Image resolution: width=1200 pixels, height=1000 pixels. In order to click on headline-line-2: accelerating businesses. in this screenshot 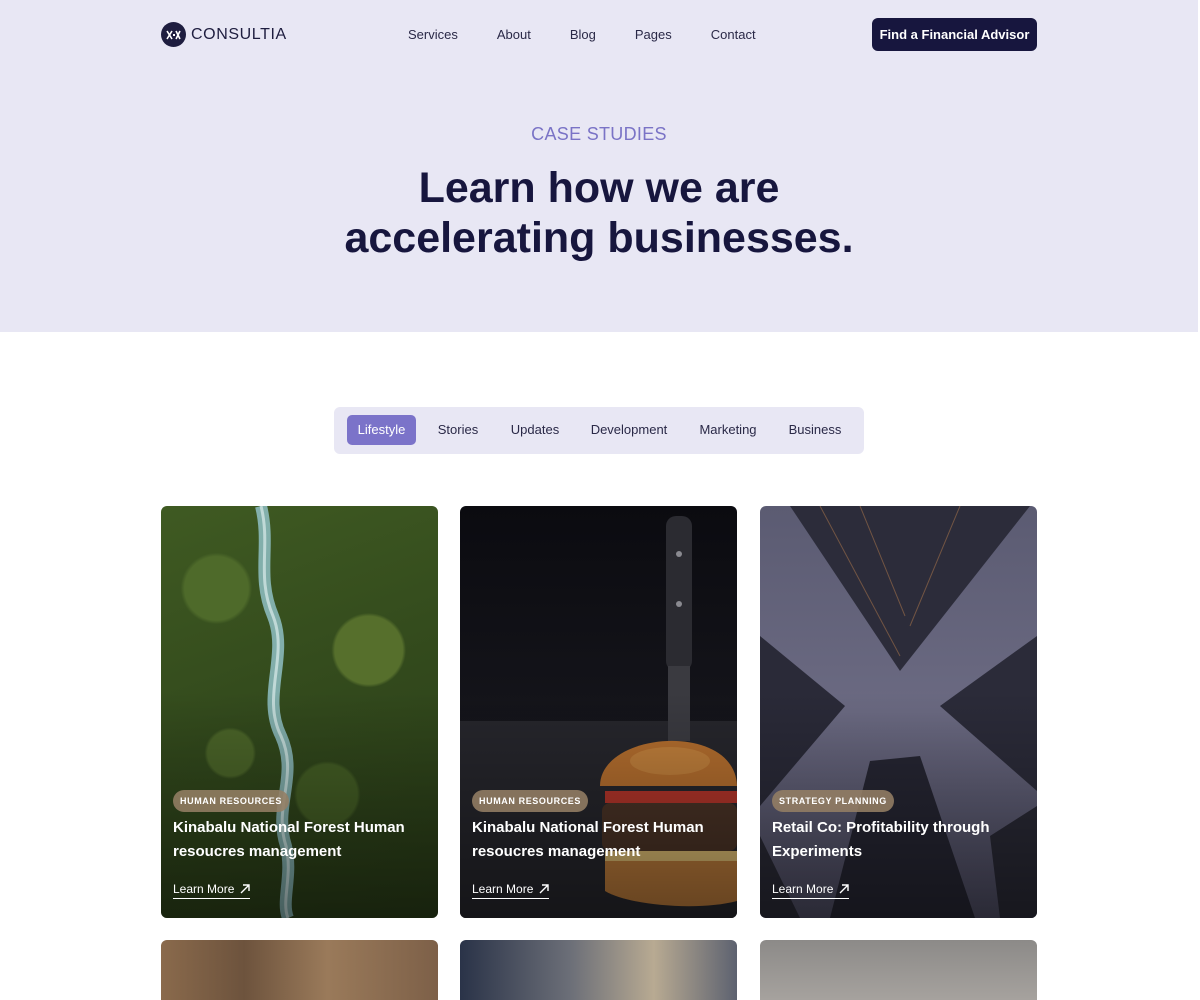, I will do `click(599, 238)`.